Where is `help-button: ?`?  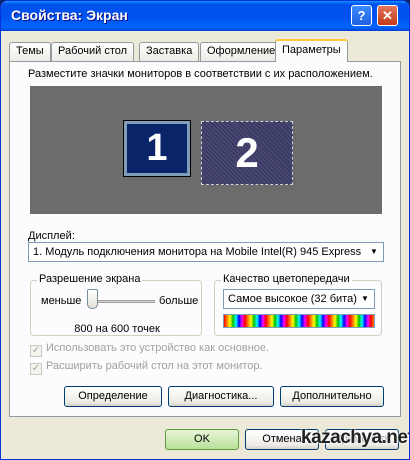
help-button: ? is located at coordinates (361, 15).